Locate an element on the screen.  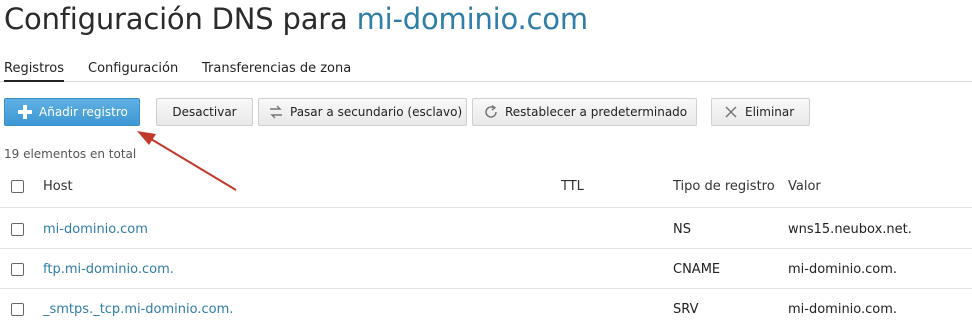
page-title: Configuración DNS para mi-dominio.com is located at coordinates (296, 19).